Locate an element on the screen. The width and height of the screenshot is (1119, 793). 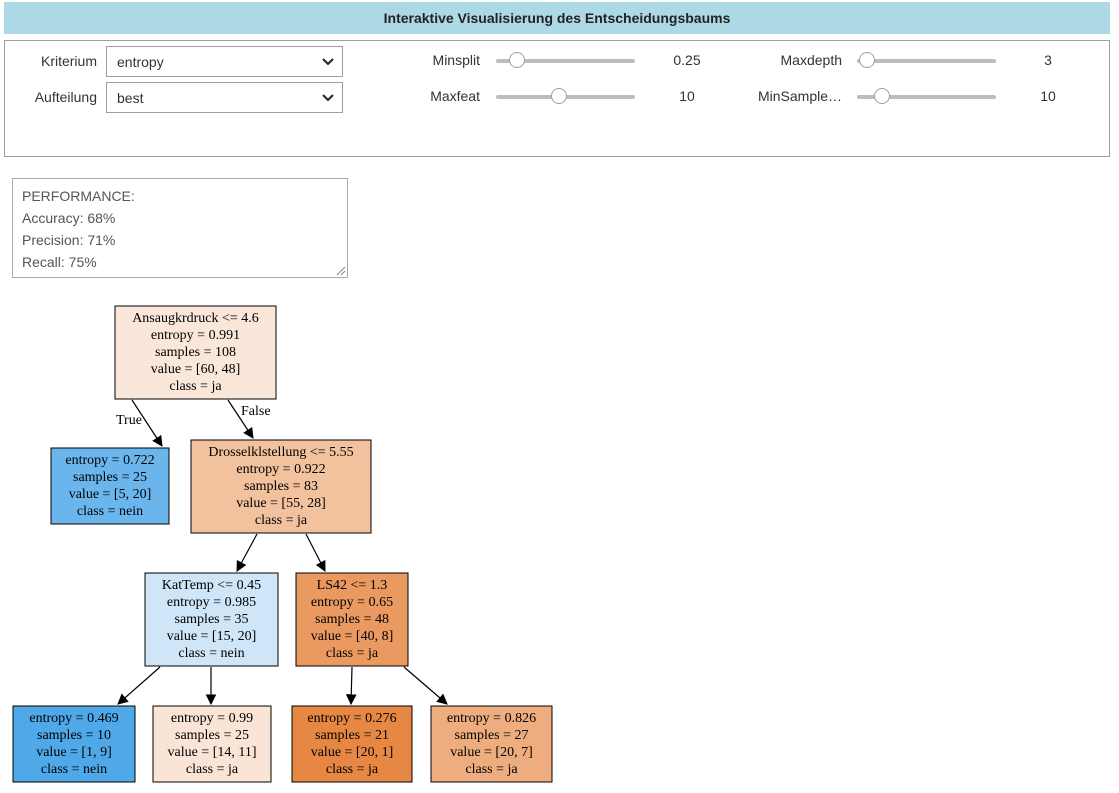
maxfeat-slider is located at coordinates (565, 97).